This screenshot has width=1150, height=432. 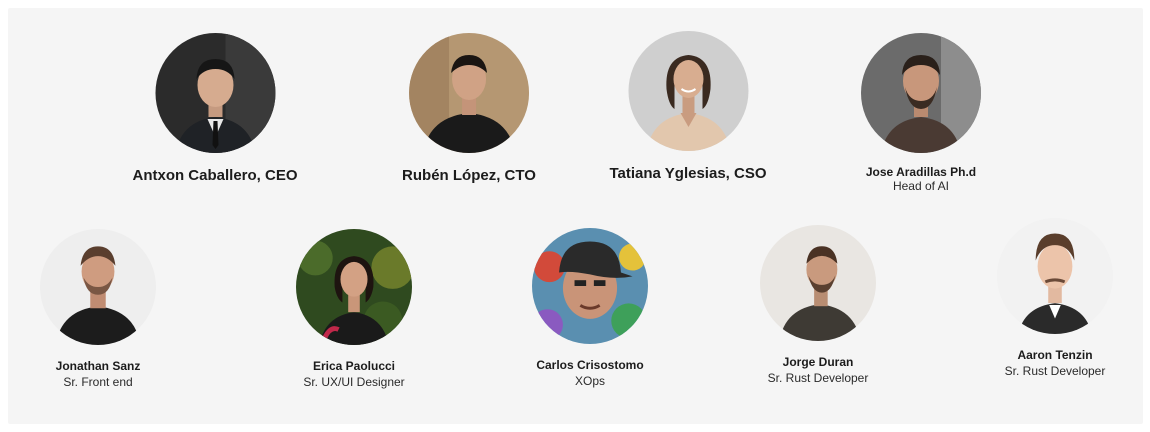 I want to click on member-role: Head of AI, so click(x=921, y=186).